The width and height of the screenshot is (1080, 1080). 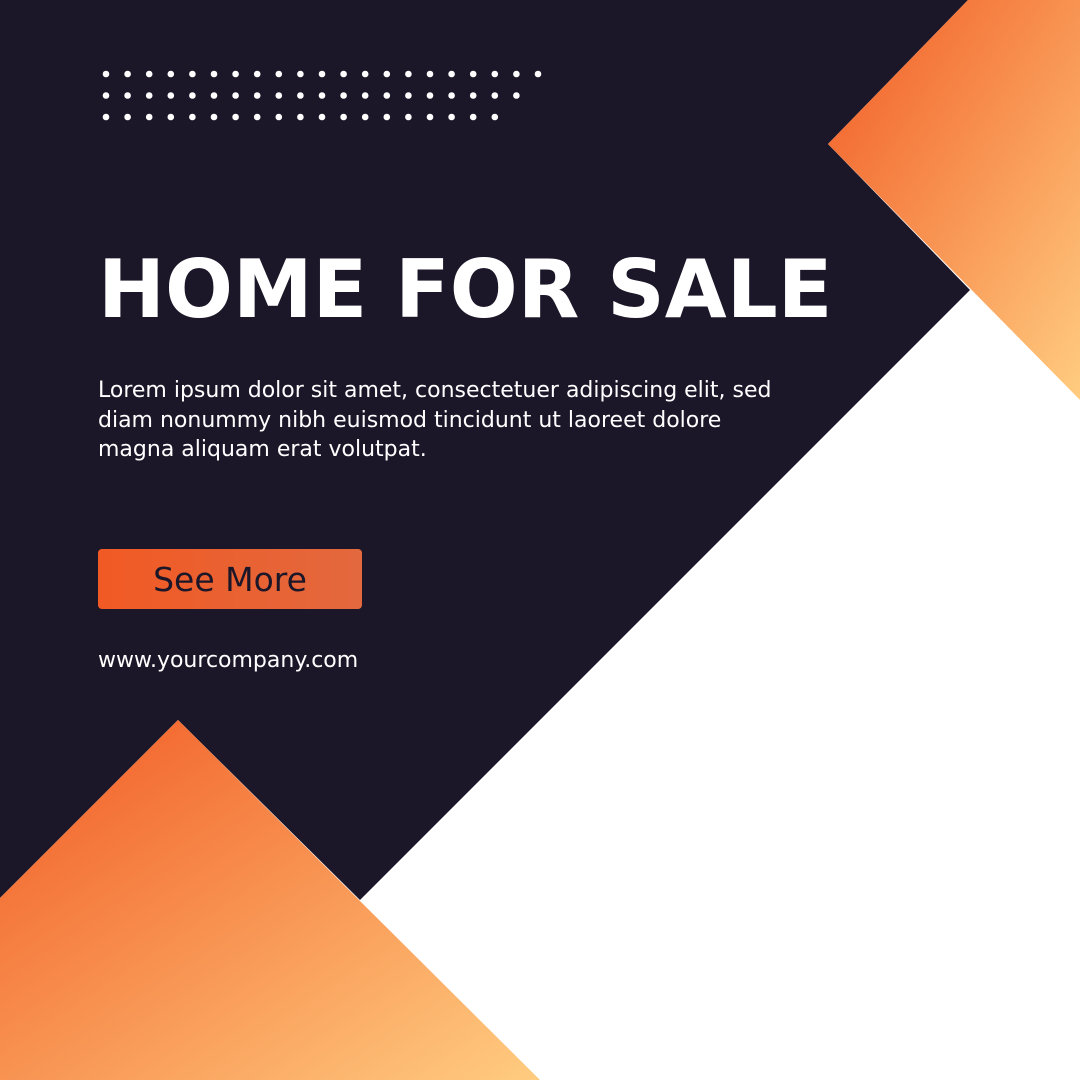 What do you see at coordinates (228, 660) in the screenshot?
I see `website-url: www.yourcompany.com` at bounding box center [228, 660].